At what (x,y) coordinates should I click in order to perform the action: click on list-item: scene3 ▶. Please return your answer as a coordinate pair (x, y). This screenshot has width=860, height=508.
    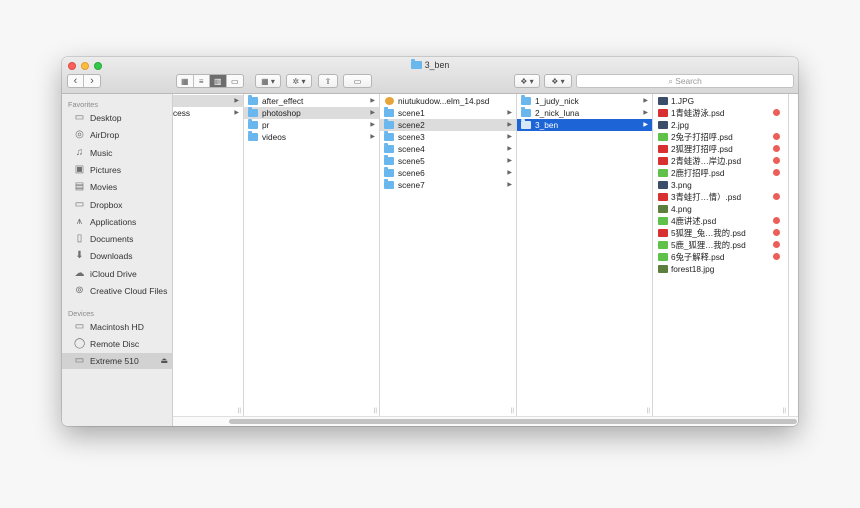
    Looking at the image, I should click on (448, 137).